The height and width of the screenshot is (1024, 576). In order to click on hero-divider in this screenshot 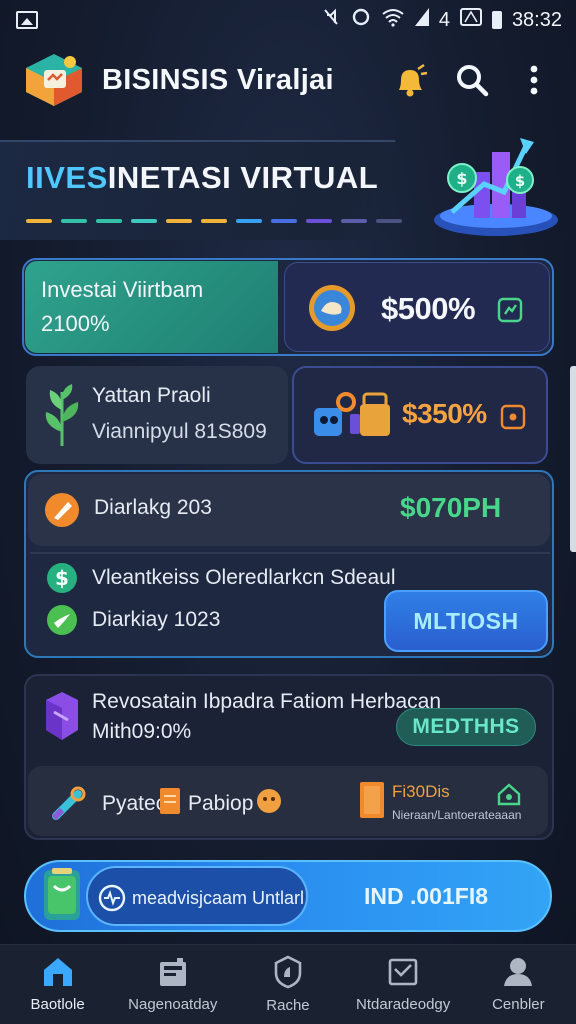, I will do `click(214, 221)`.